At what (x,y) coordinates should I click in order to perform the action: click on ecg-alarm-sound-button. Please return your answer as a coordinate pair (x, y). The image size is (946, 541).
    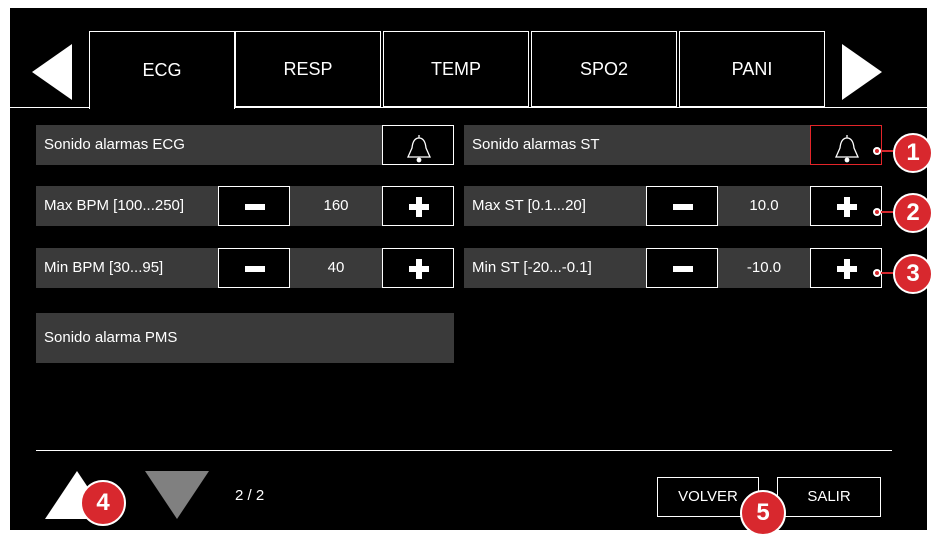
    Looking at the image, I should click on (418, 145).